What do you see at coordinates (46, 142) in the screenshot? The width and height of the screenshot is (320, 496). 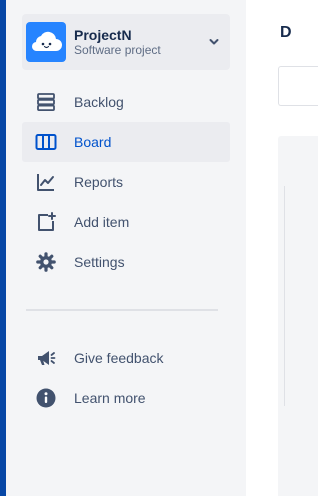 I see `board-icon` at bounding box center [46, 142].